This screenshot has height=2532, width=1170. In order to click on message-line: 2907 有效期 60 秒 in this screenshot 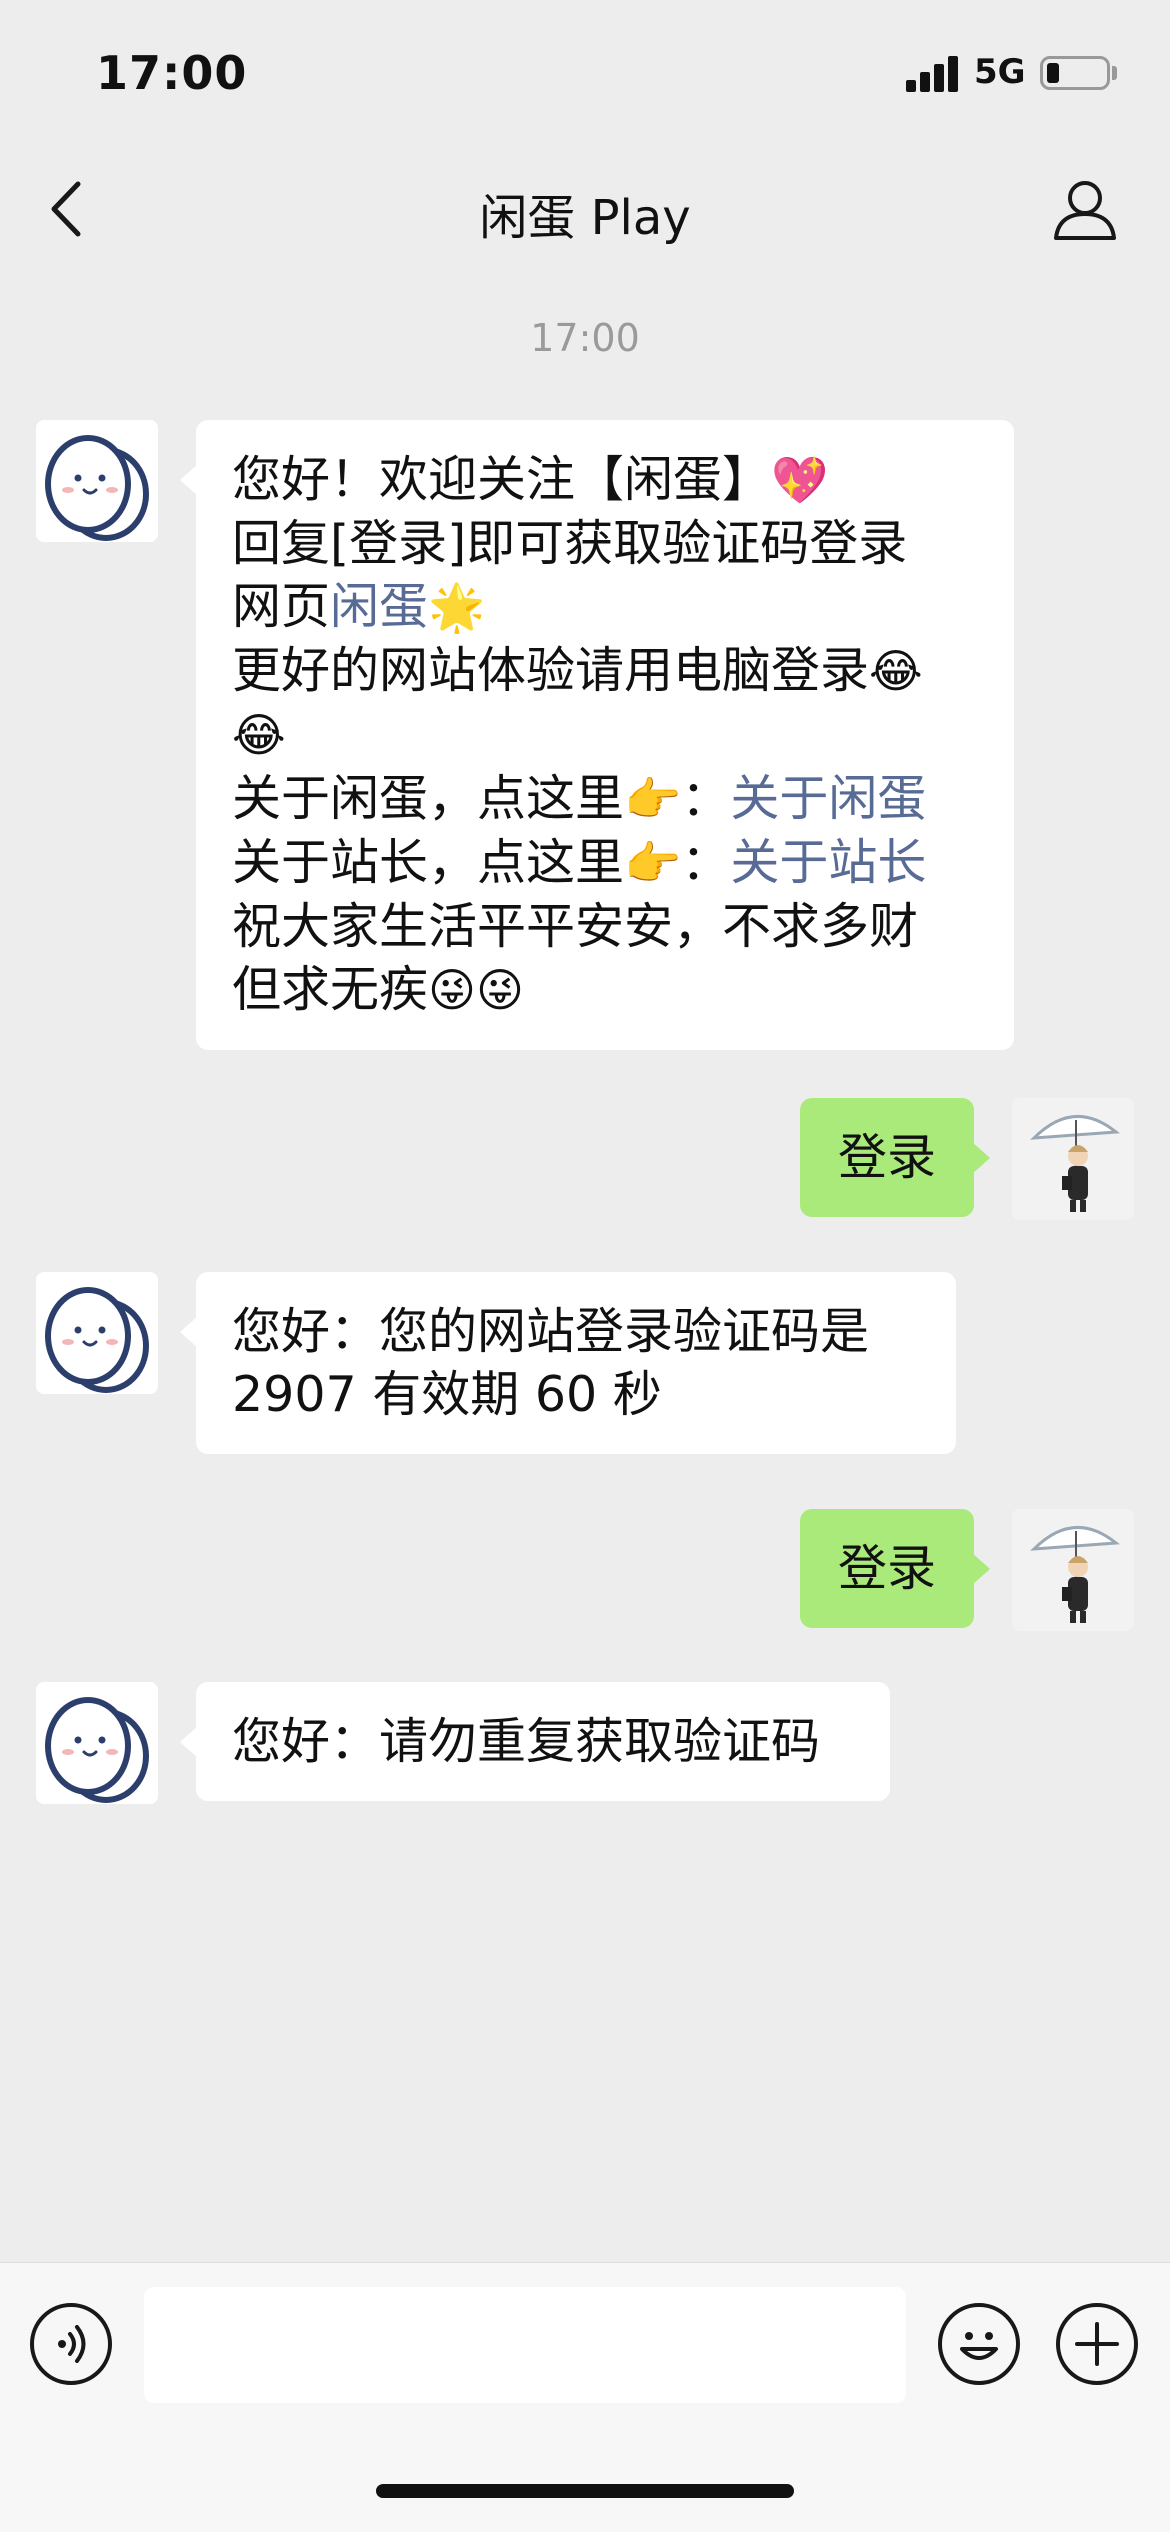, I will do `click(447, 1394)`.